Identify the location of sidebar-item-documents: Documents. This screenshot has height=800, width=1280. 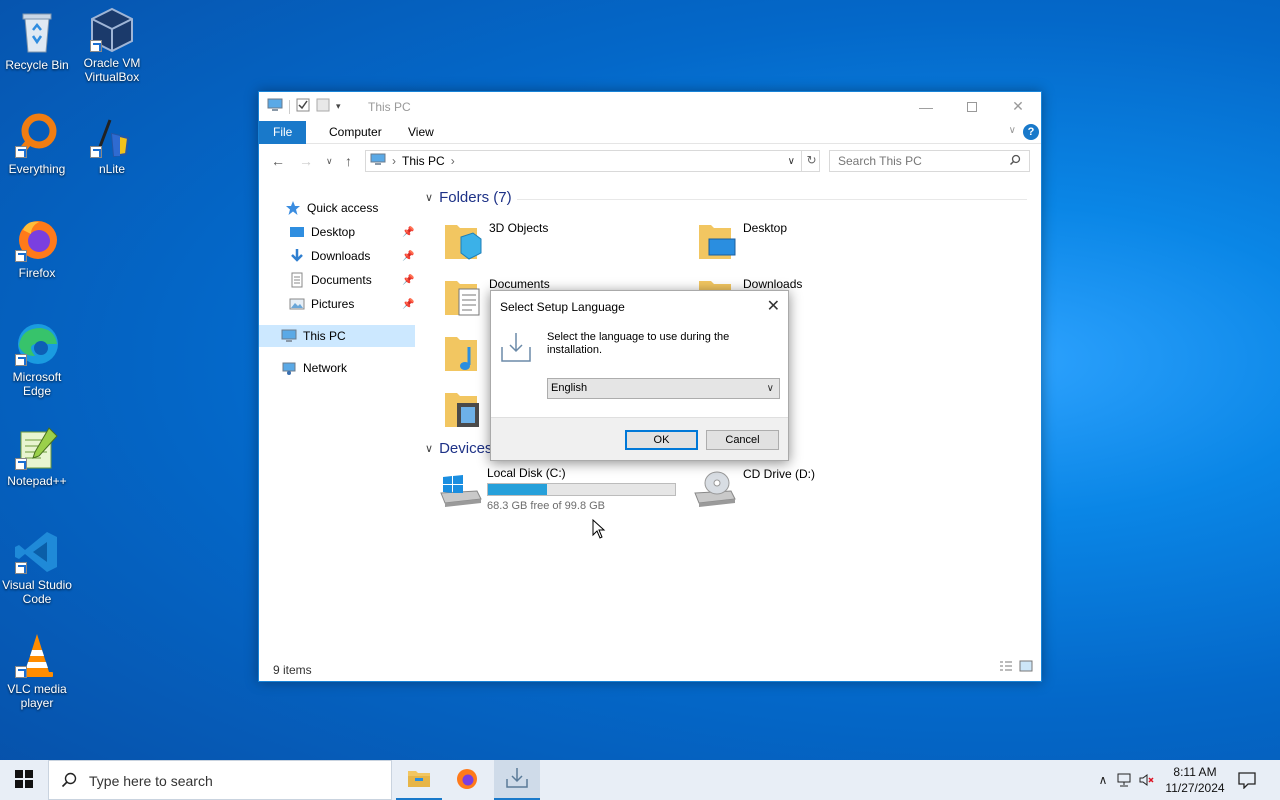
(330, 280).